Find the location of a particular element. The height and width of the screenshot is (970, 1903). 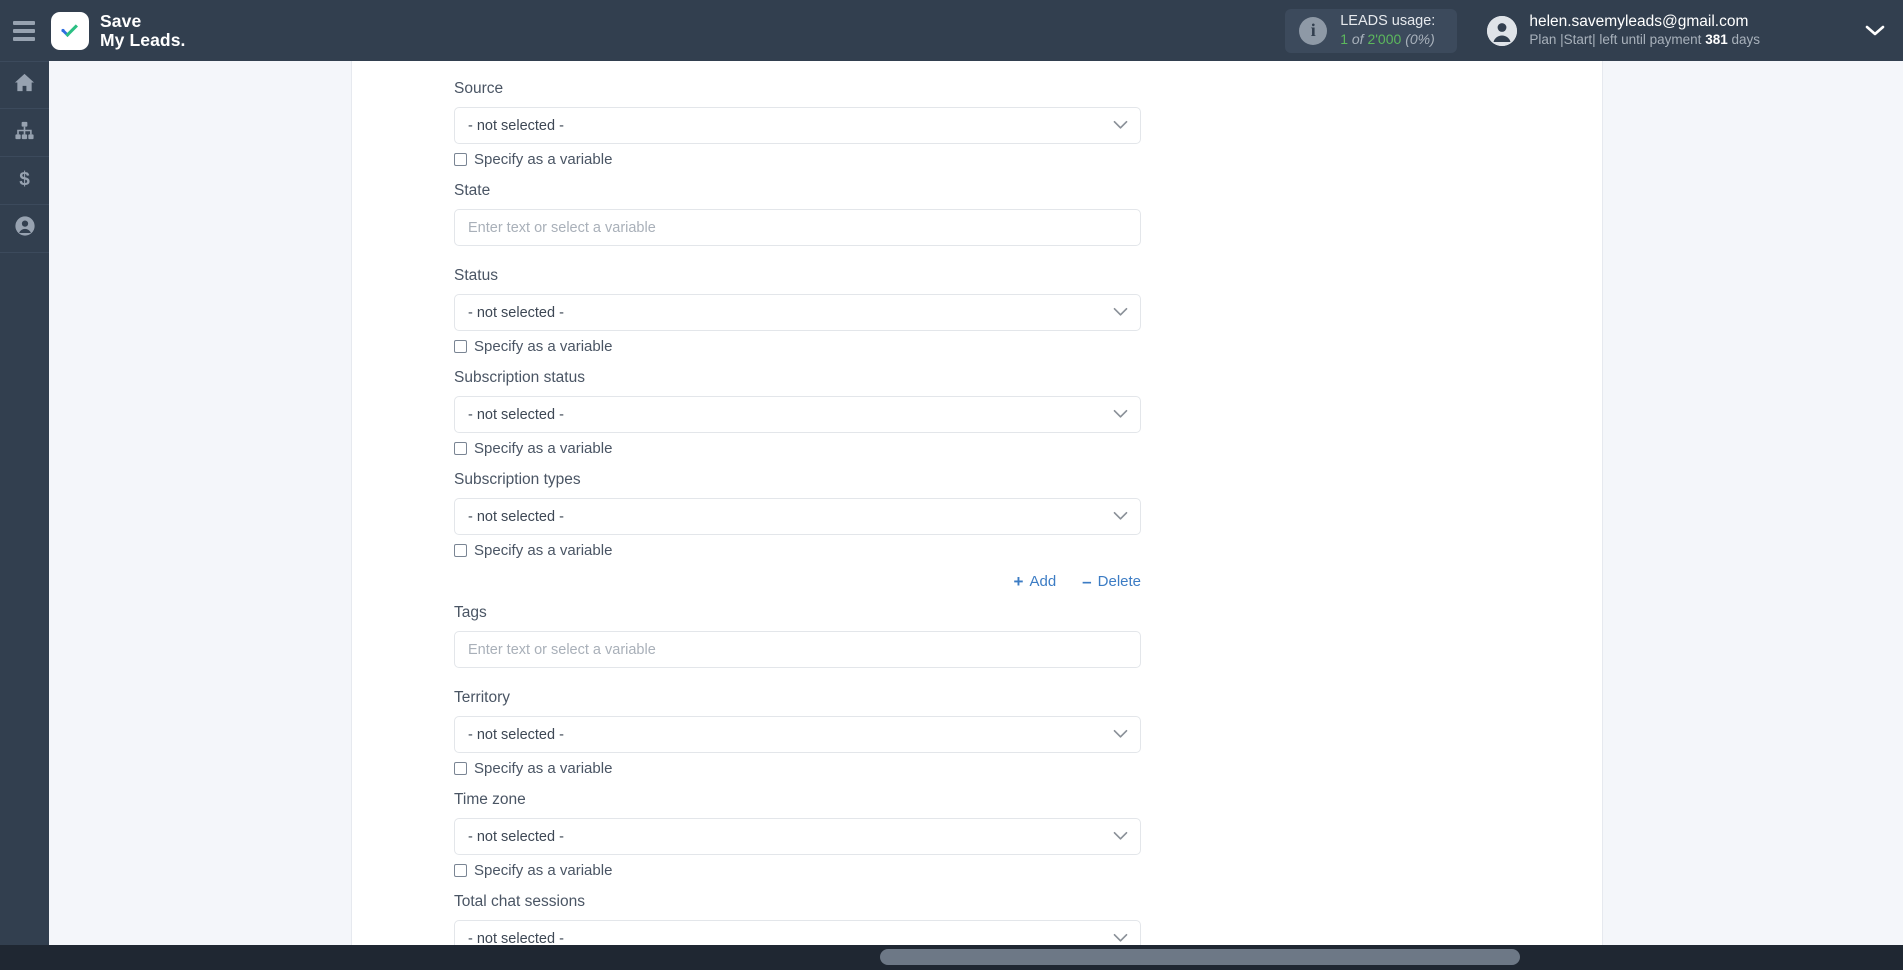

add-delete-row: + Add – Delete is located at coordinates (797, 581).